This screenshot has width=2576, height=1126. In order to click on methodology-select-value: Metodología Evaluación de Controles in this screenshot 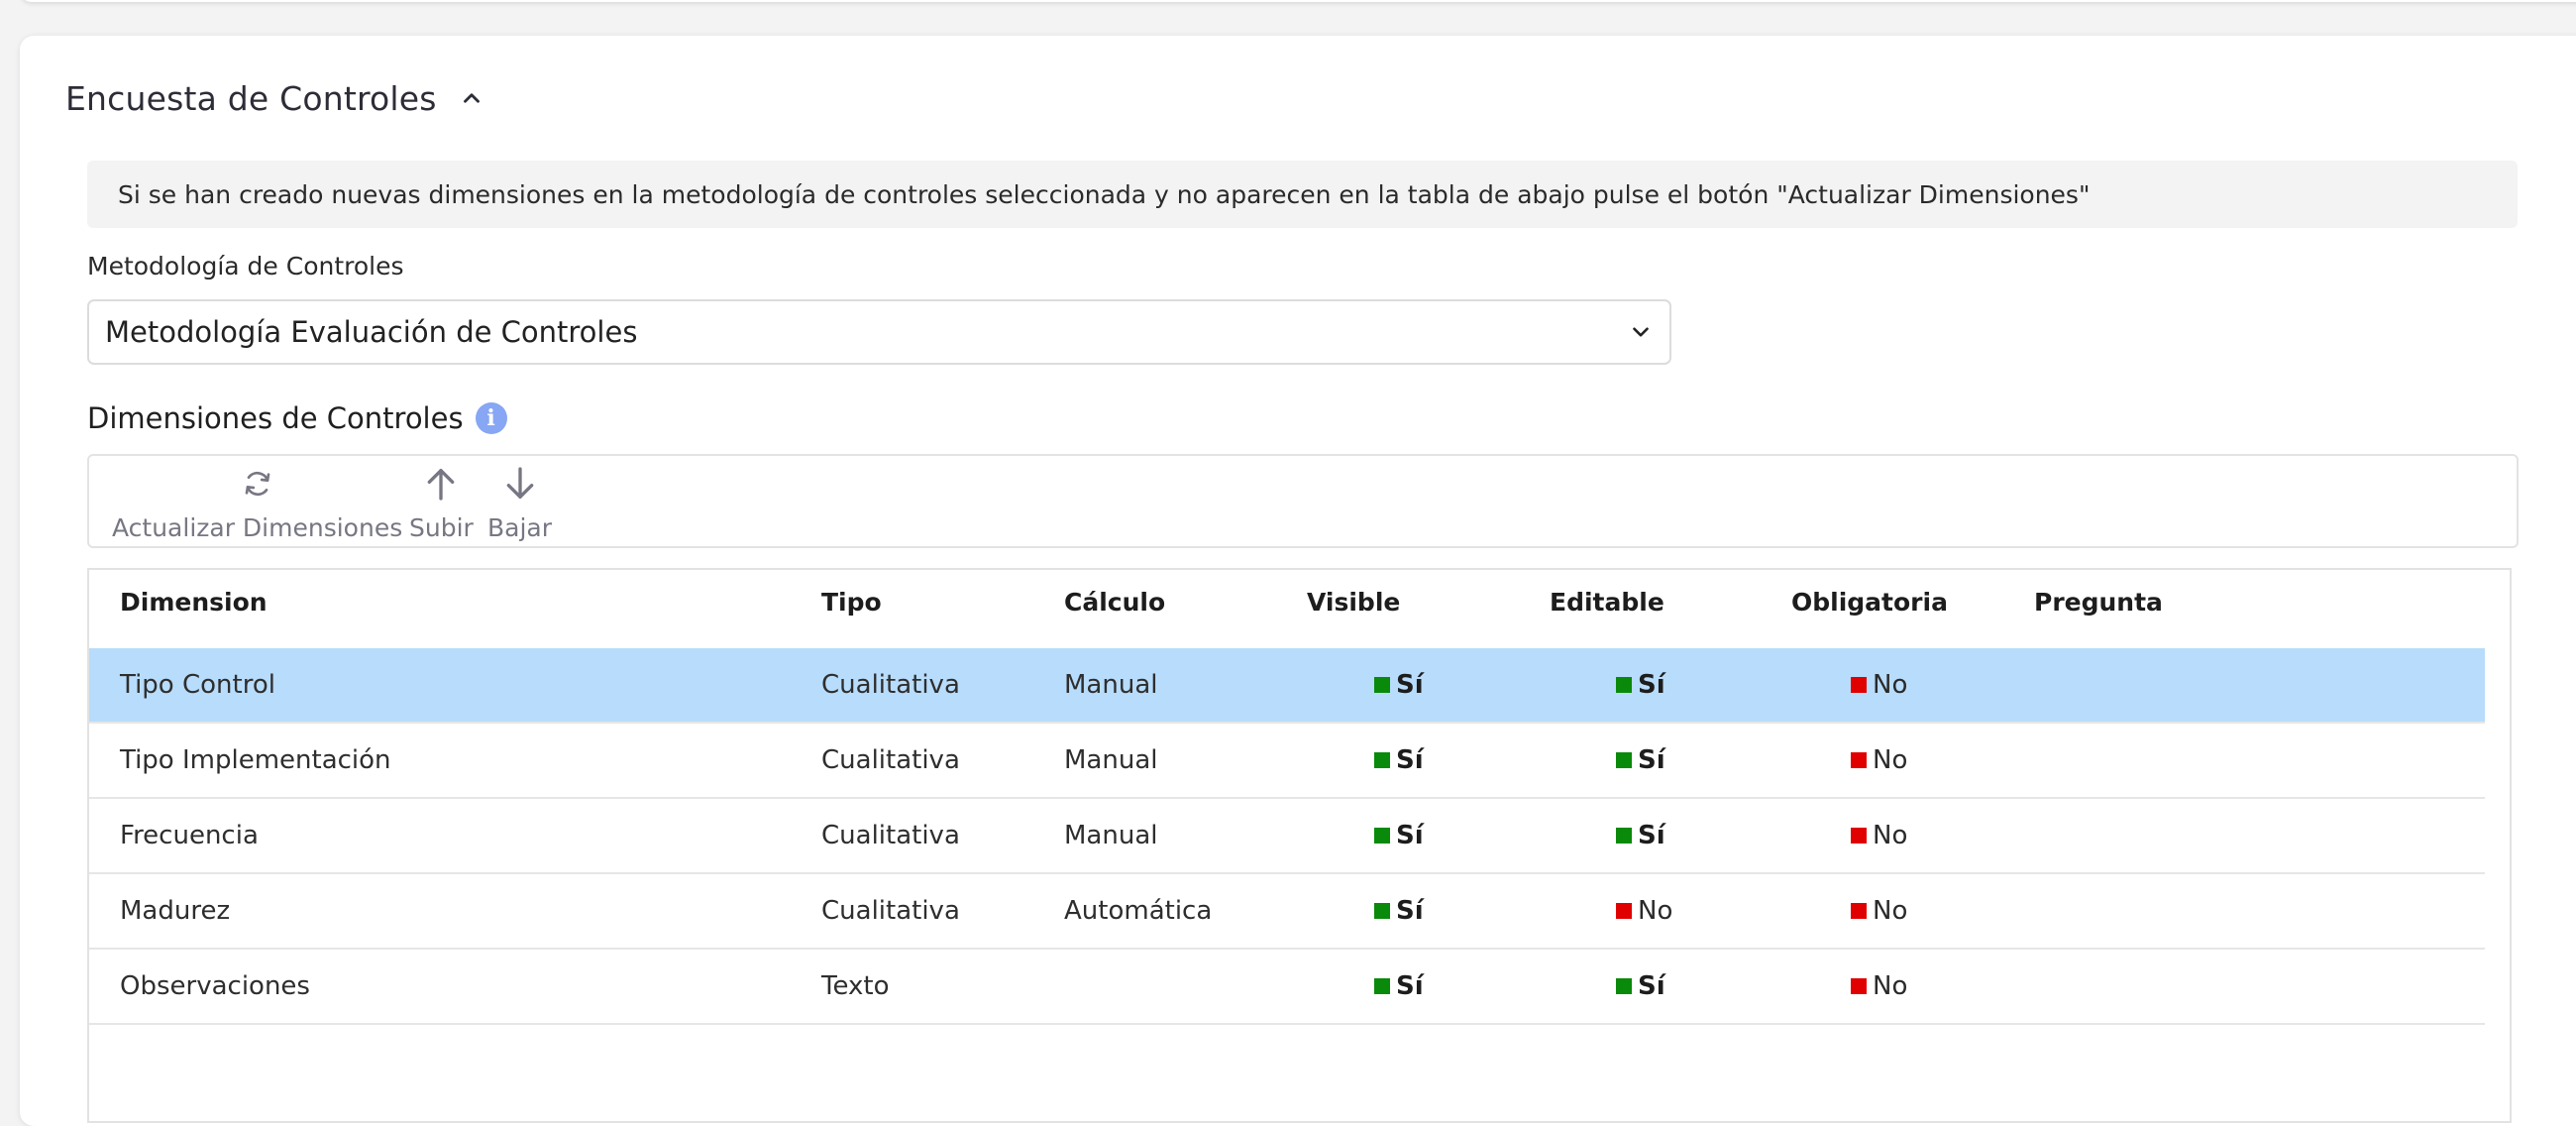, I will do `click(371, 332)`.